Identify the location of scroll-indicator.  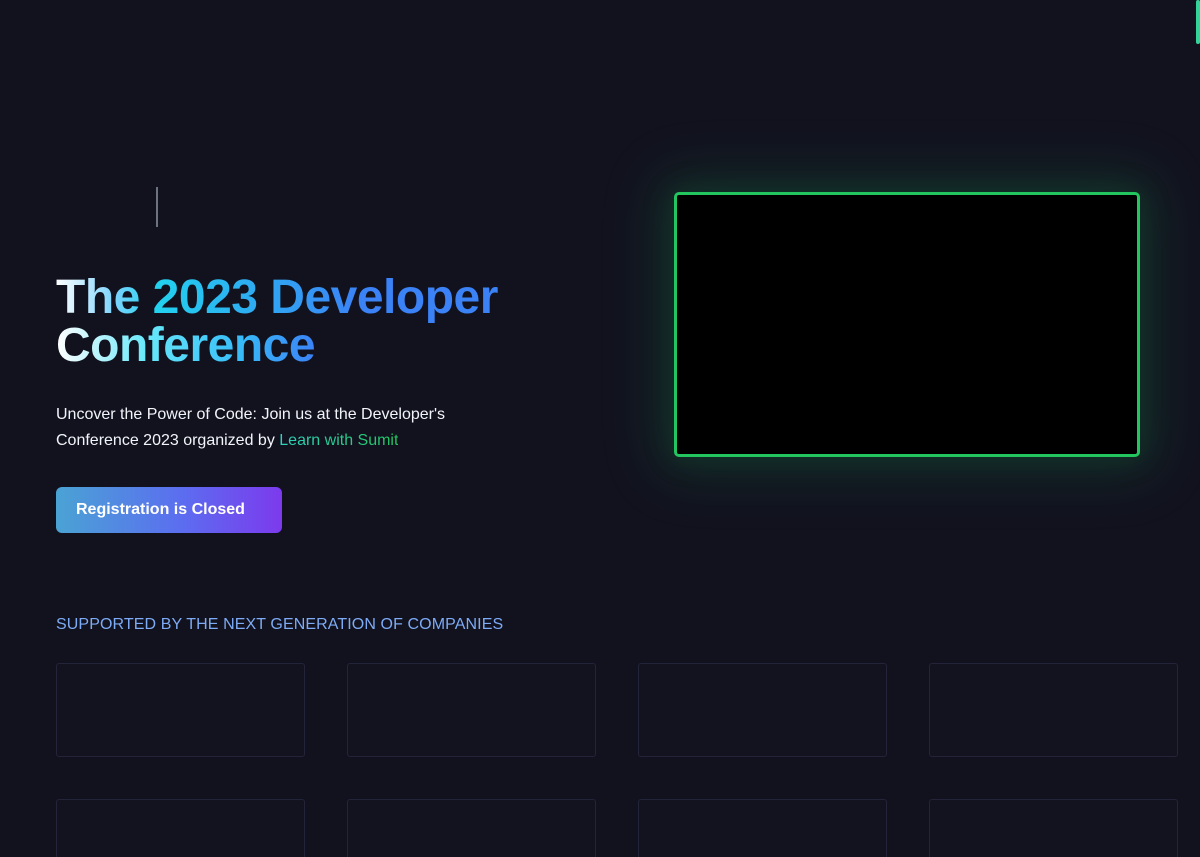
(1198, 22).